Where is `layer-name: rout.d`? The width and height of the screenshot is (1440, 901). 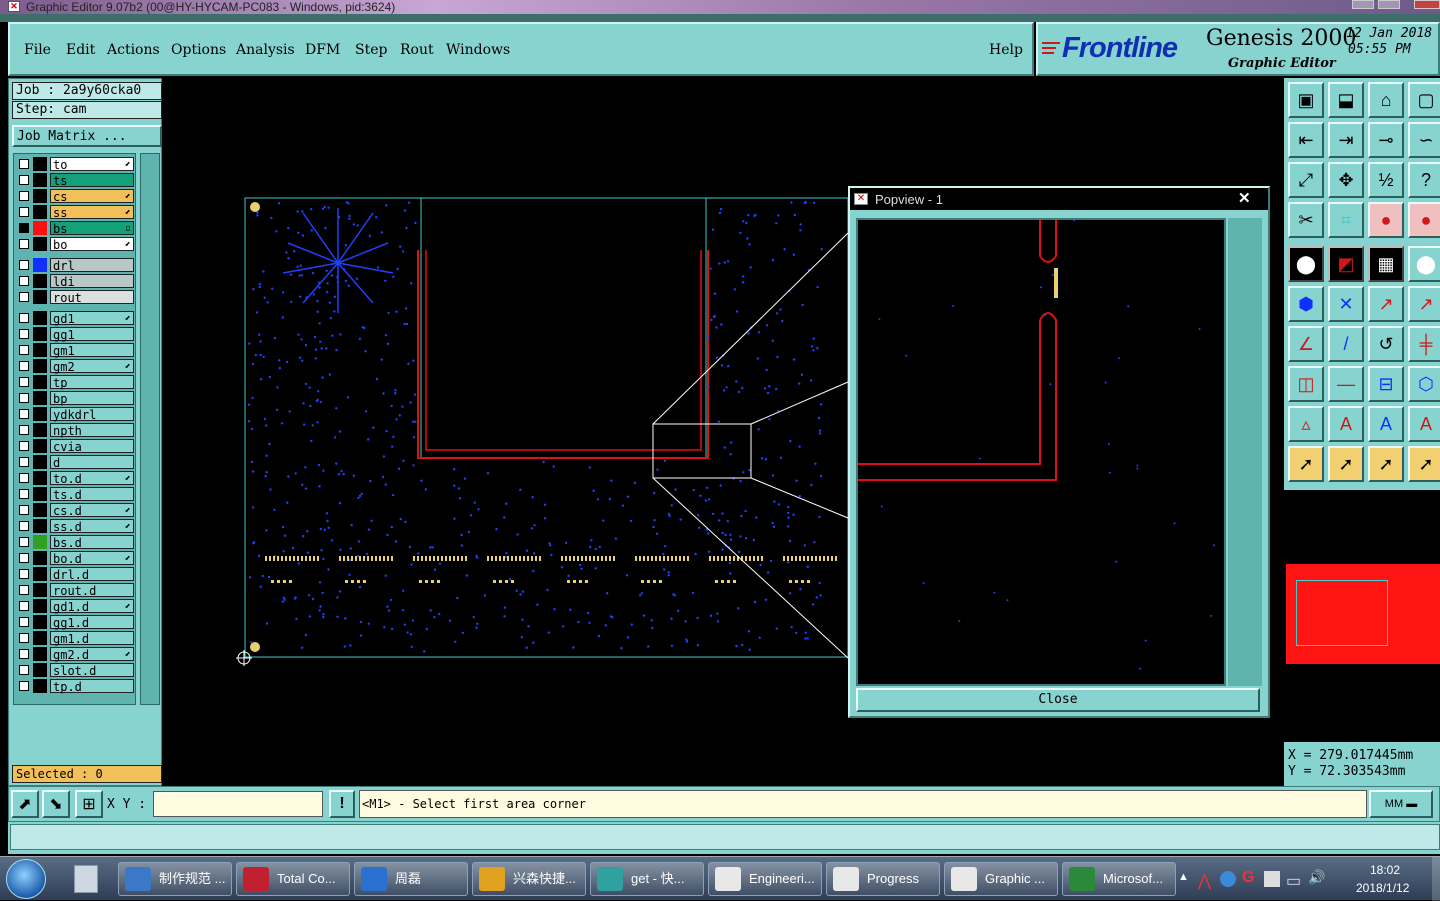
layer-name: rout.d is located at coordinates (92, 590).